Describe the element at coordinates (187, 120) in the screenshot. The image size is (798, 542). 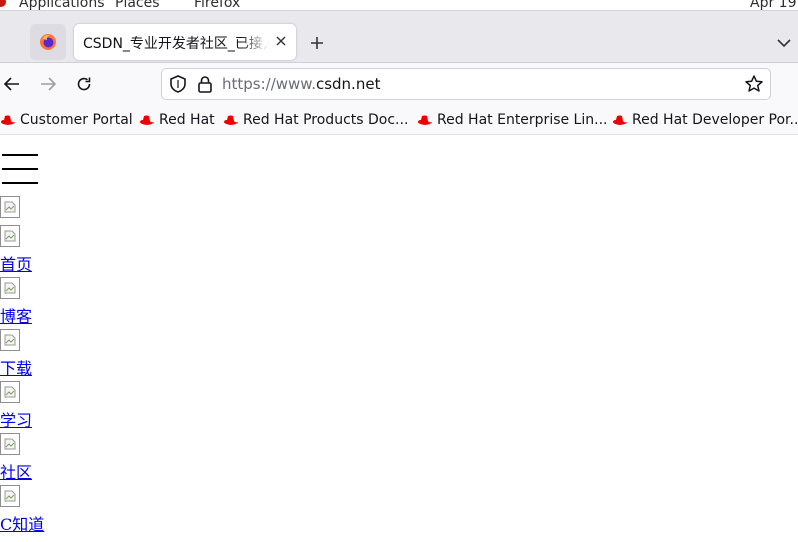
I see `bookmark-label: Red Hat` at that location.